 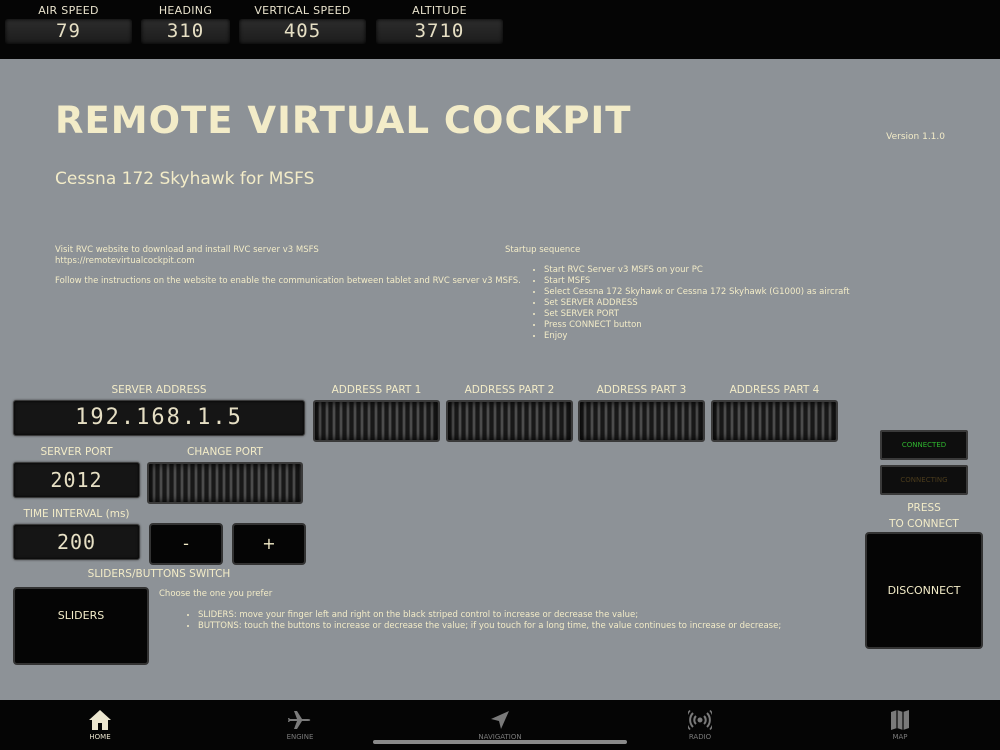 What do you see at coordinates (924, 480) in the screenshot?
I see `connecting-indicator: CONNECTING` at bounding box center [924, 480].